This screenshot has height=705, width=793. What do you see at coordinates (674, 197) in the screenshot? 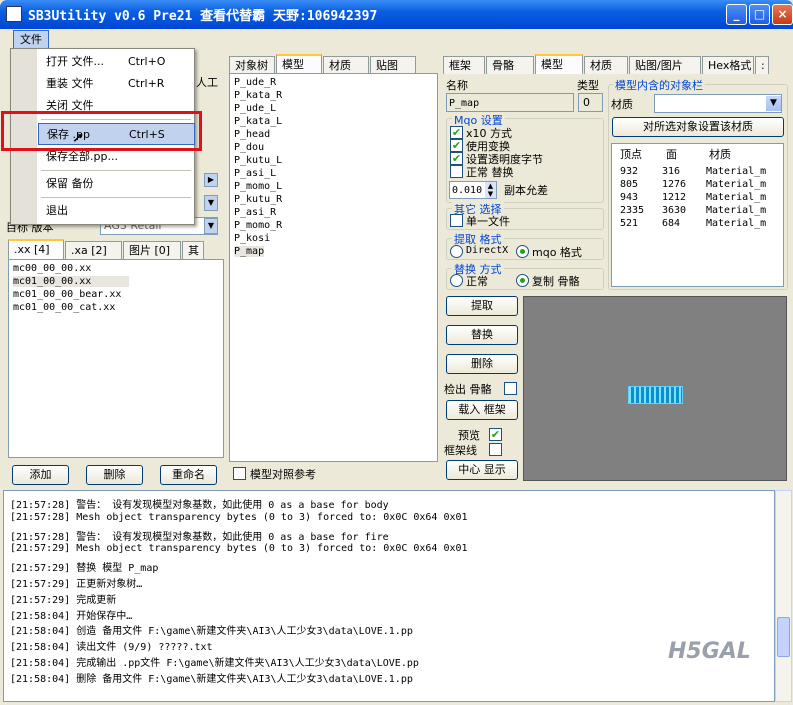
I see `table-cell: 1212` at bounding box center [674, 197].